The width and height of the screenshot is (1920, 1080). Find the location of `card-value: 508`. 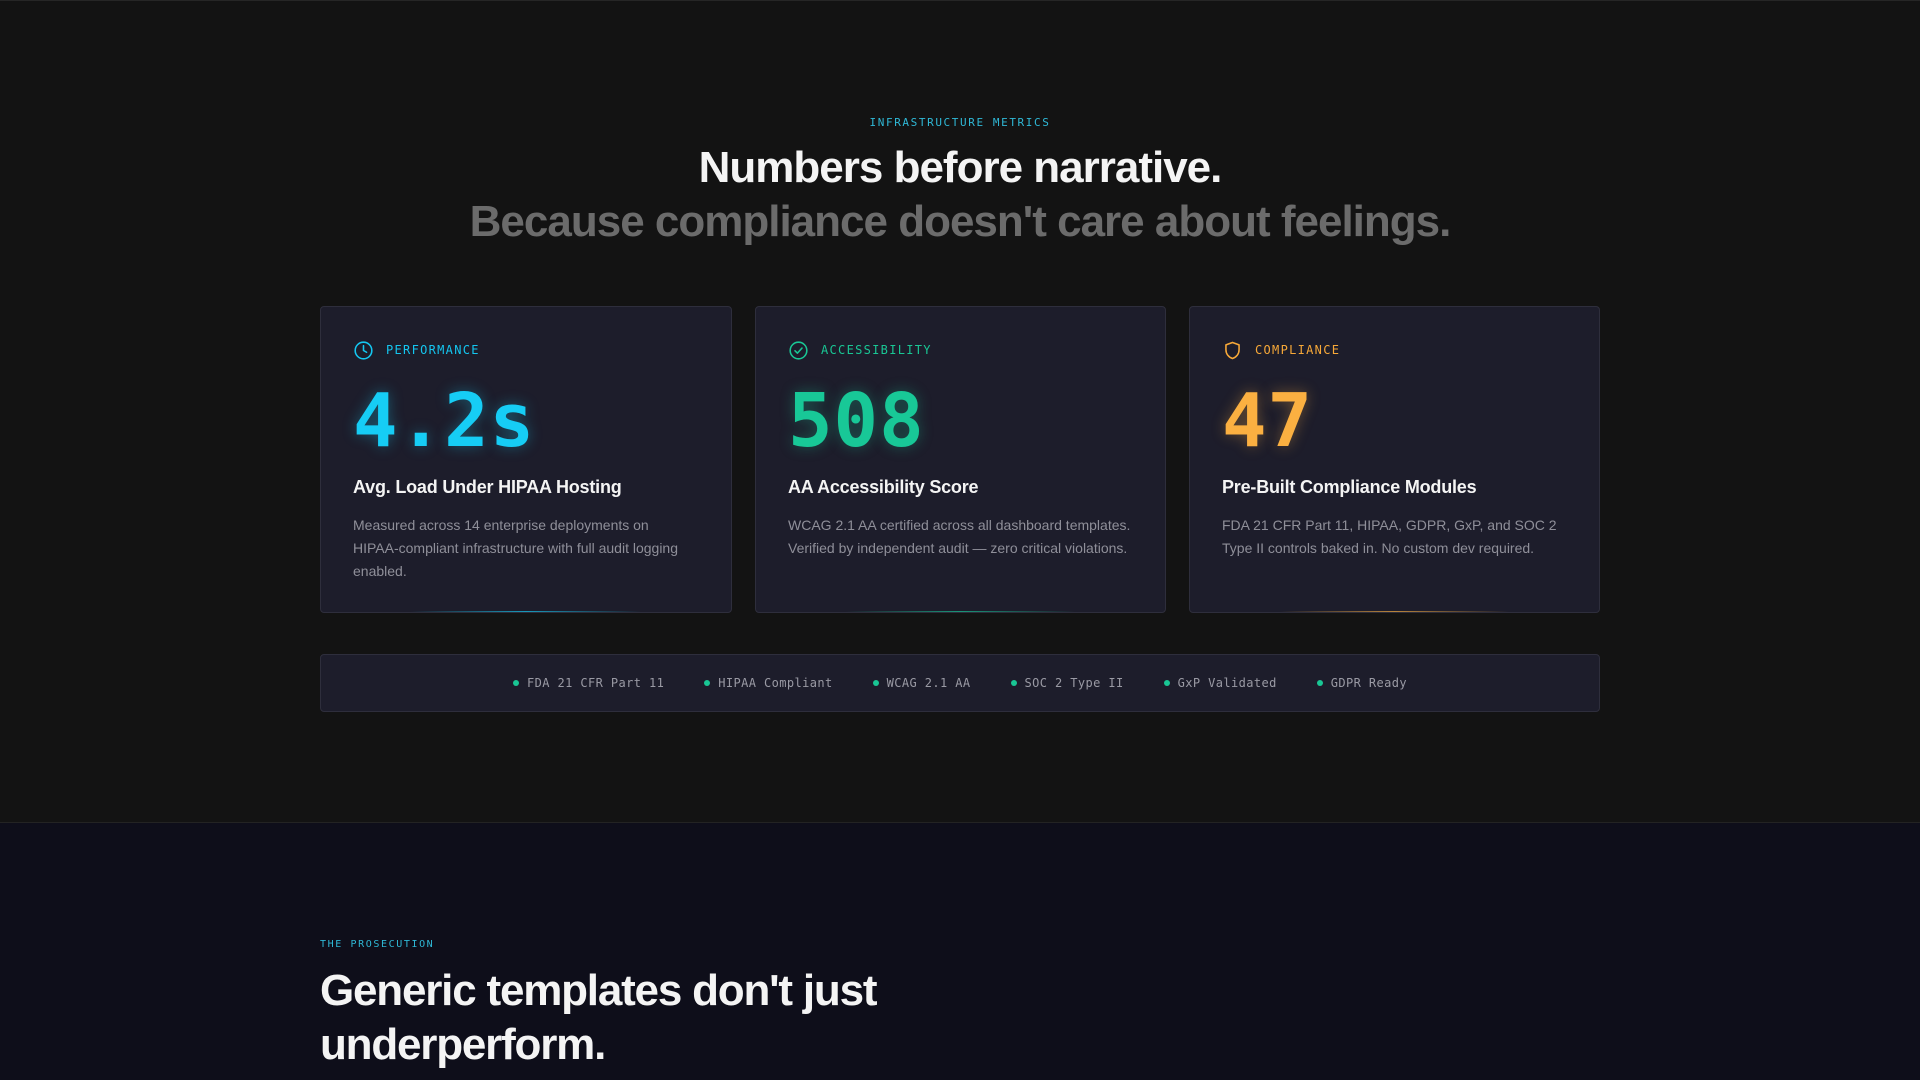

card-value: 508 is located at coordinates (856, 421).